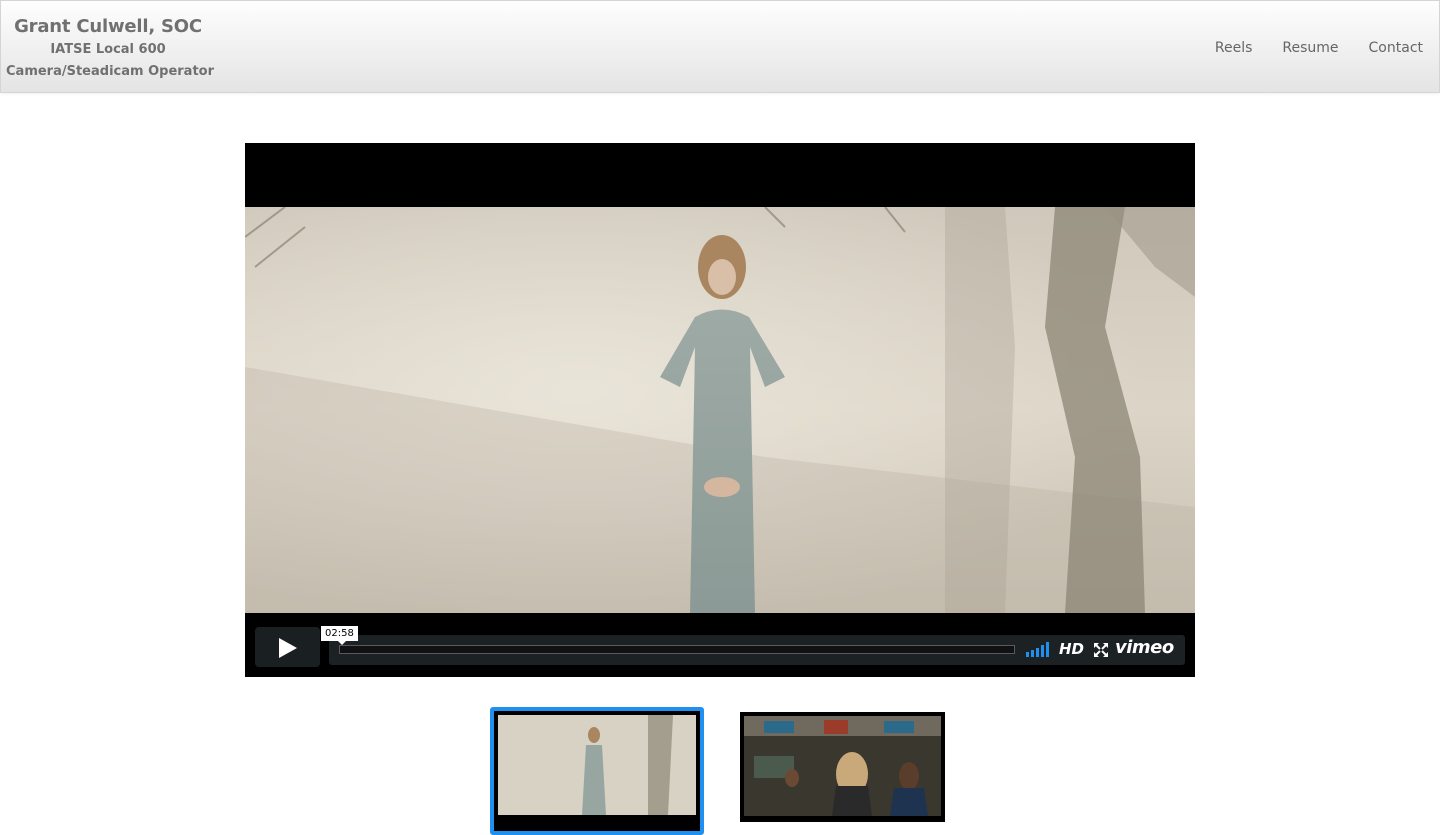 The width and height of the screenshot is (1440, 835). What do you see at coordinates (108, 49) in the screenshot?
I see `brand-union: IATSE Local 600` at bounding box center [108, 49].